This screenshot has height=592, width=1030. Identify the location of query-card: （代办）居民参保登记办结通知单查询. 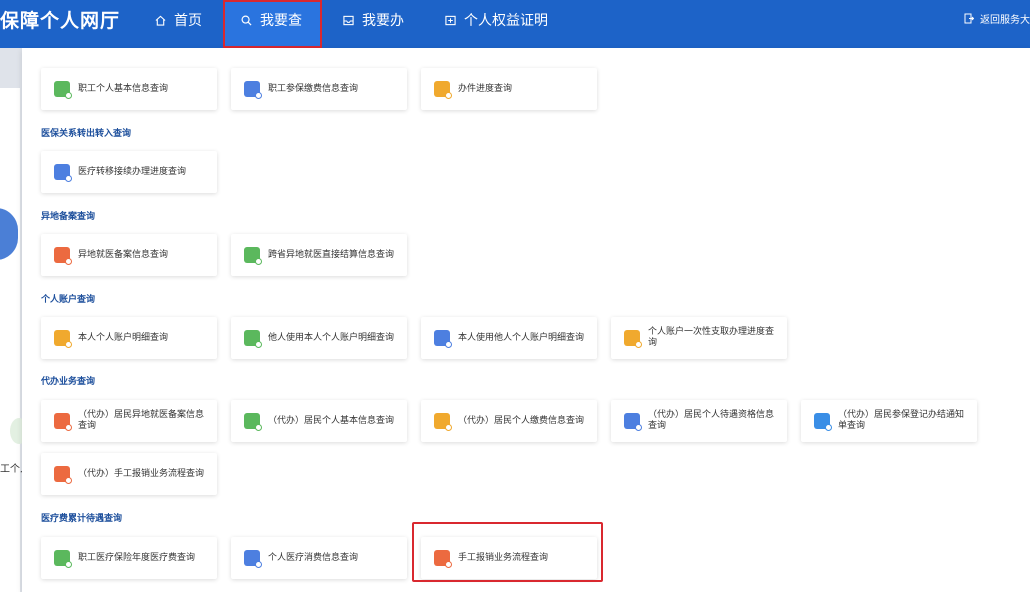
(889, 421).